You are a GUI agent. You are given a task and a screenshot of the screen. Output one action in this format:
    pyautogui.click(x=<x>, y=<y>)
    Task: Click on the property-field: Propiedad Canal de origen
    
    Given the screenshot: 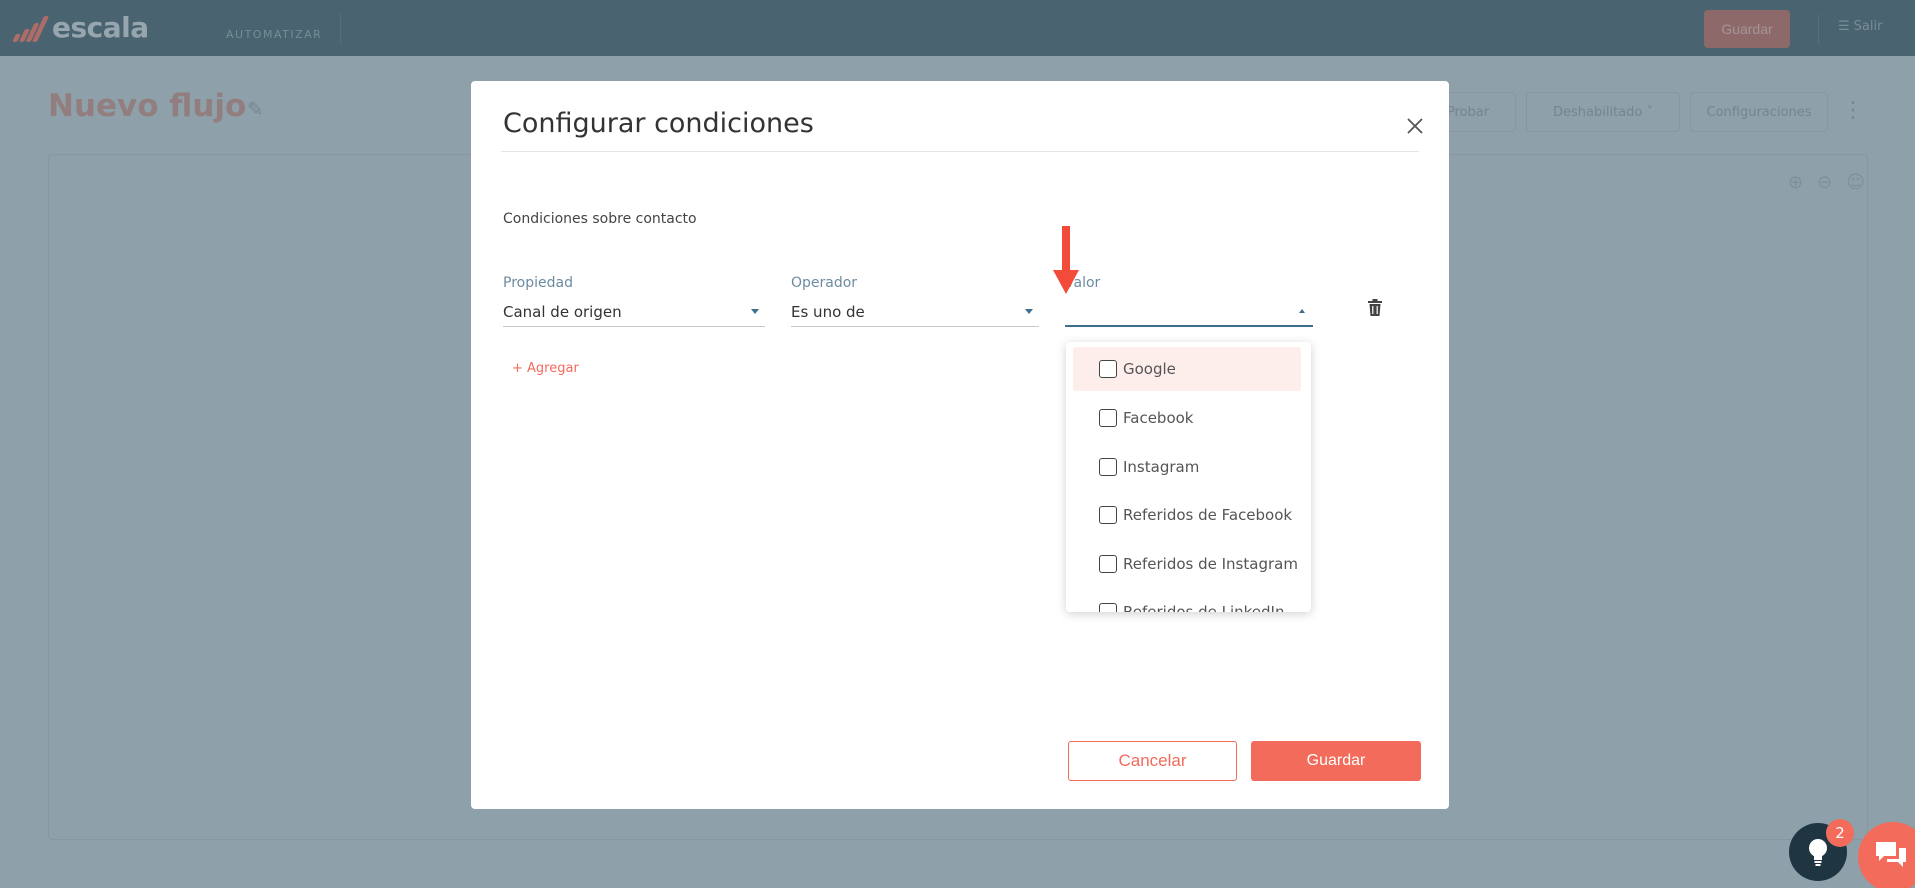 What is the action you would take?
    pyautogui.click(x=634, y=305)
    